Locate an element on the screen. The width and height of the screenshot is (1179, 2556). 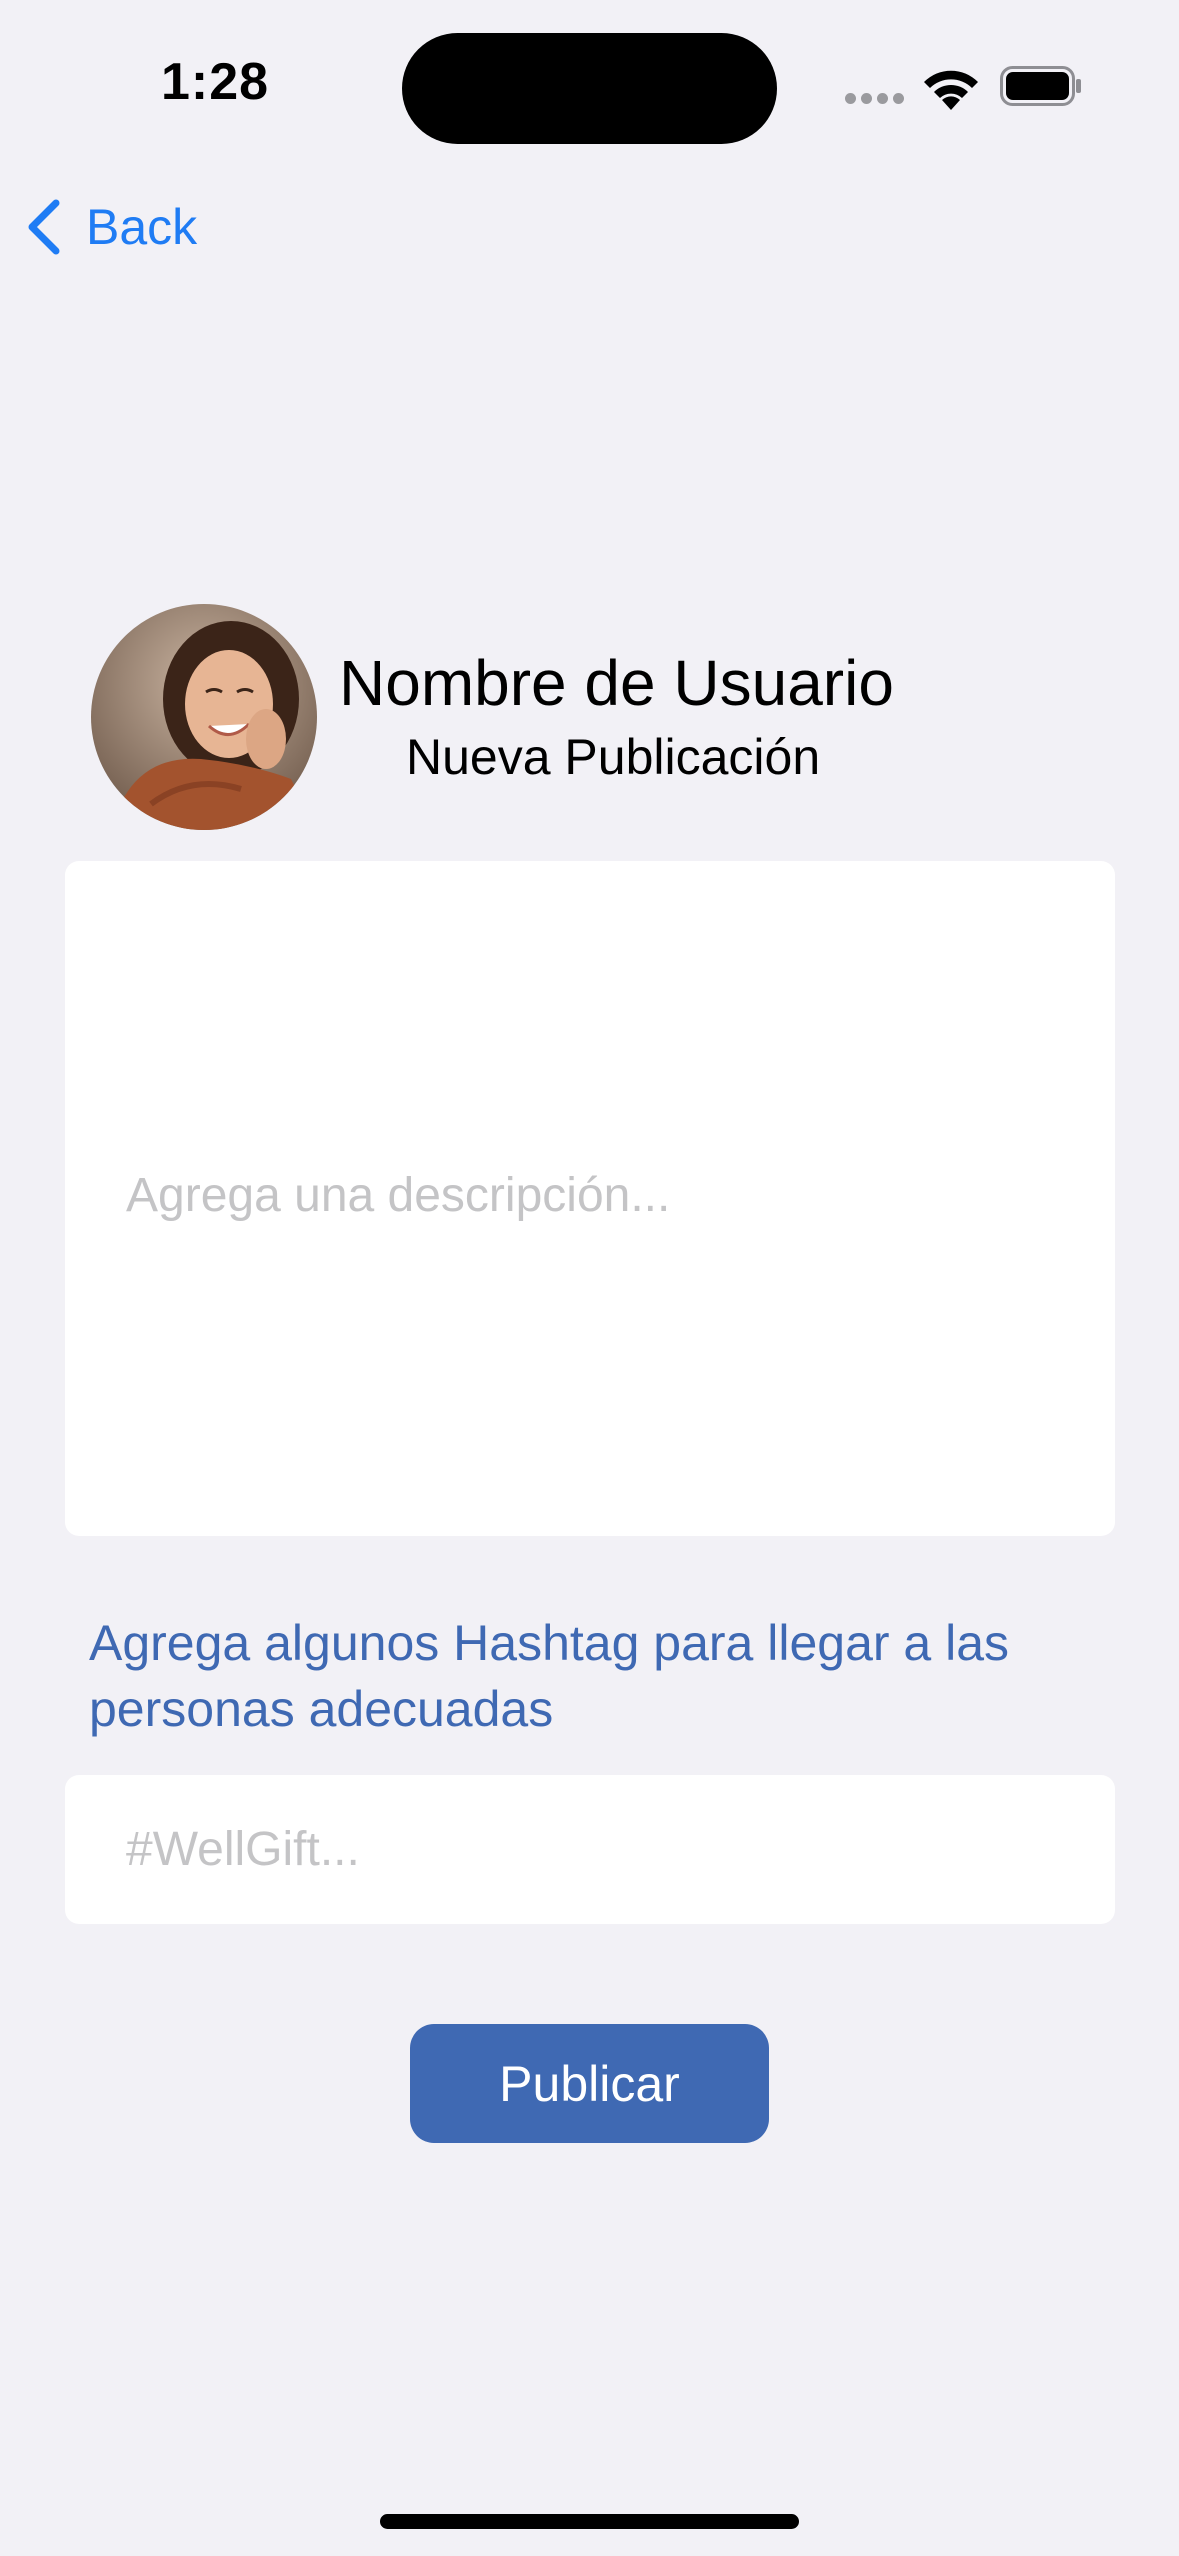
profile-header: Nombre de Usuario Nueva Publicación is located at coordinates (591, 717).